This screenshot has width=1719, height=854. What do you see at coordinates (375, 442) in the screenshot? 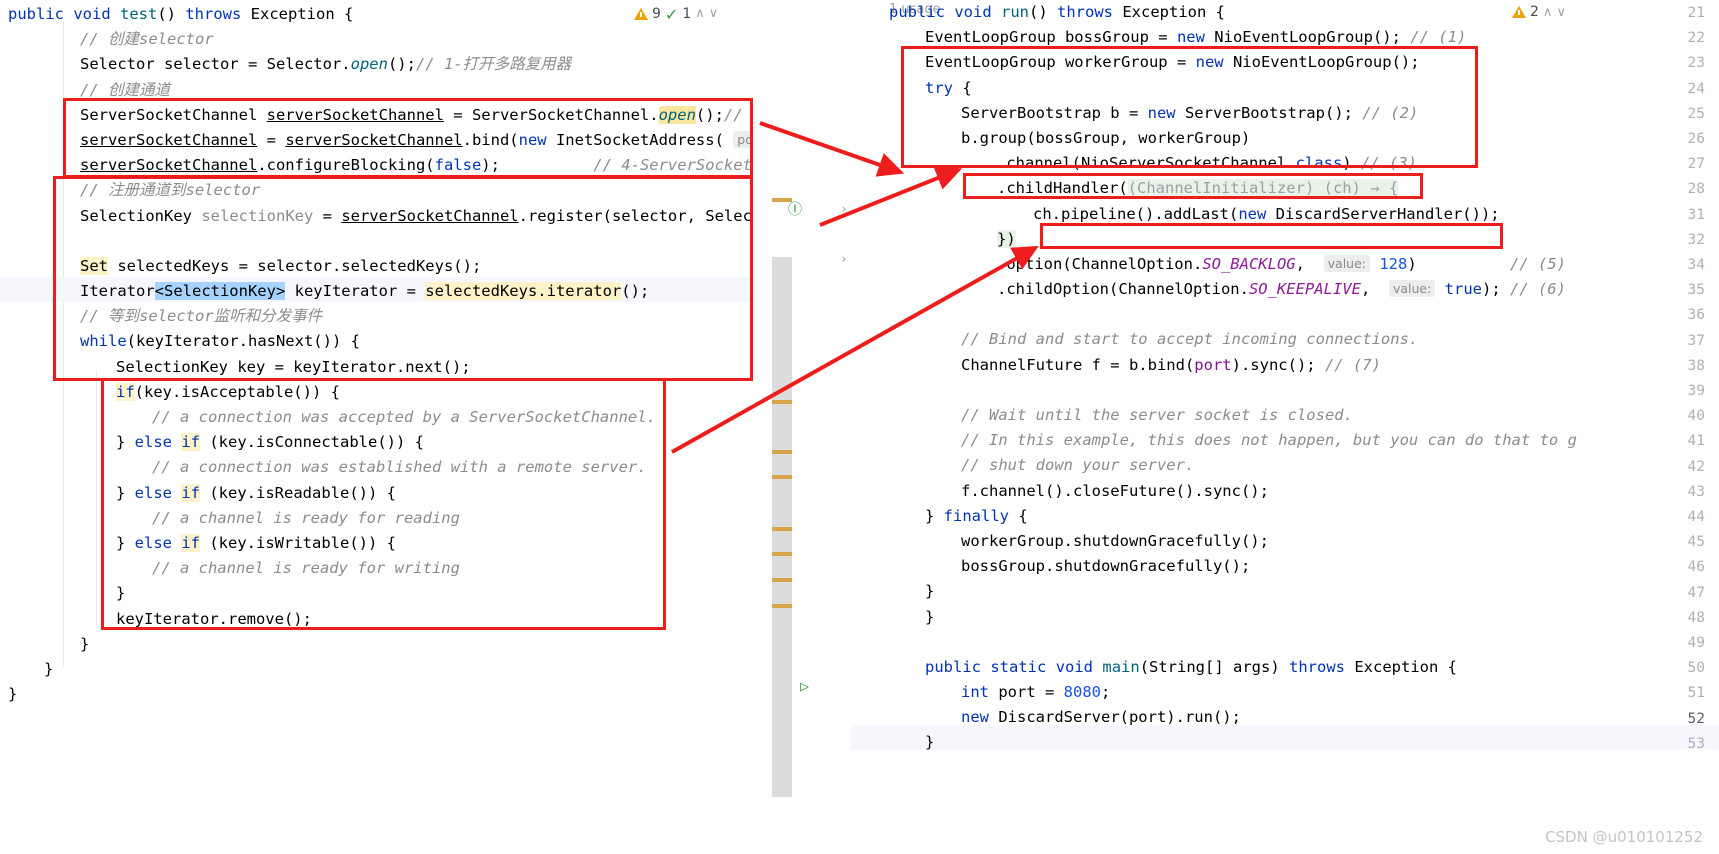
I see `code-line: } else if (key.isConnectable()) {` at bounding box center [375, 442].